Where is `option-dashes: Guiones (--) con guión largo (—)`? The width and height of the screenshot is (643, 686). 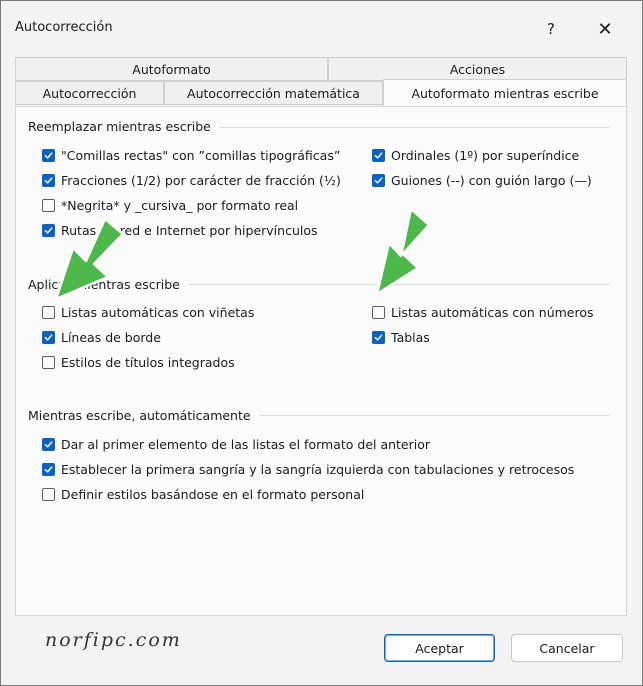
option-dashes: Guiones (--) con guión largo (—) is located at coordinates (482, 180).